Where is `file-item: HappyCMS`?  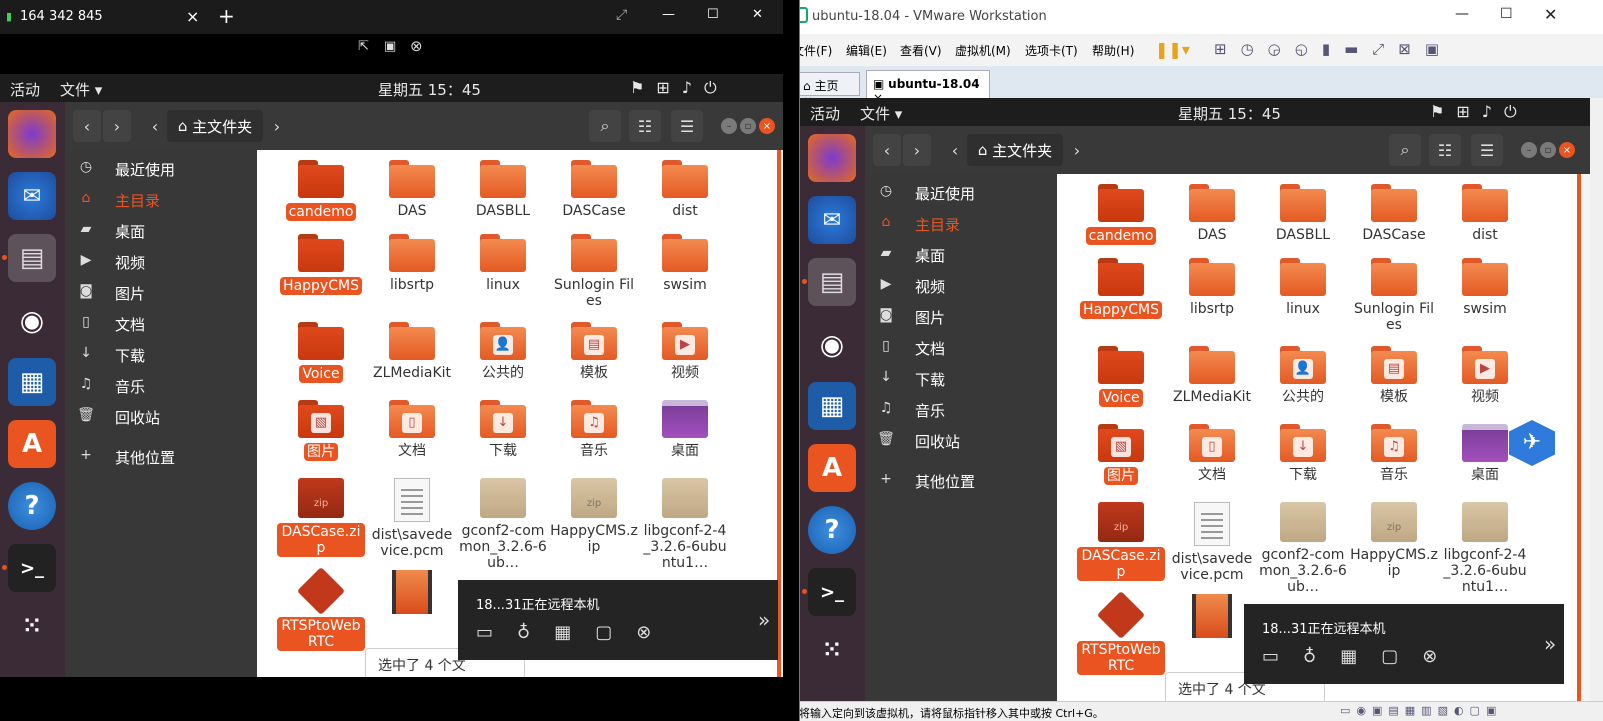 file-item: HappyCMS is located at coordinates (1121, 288).